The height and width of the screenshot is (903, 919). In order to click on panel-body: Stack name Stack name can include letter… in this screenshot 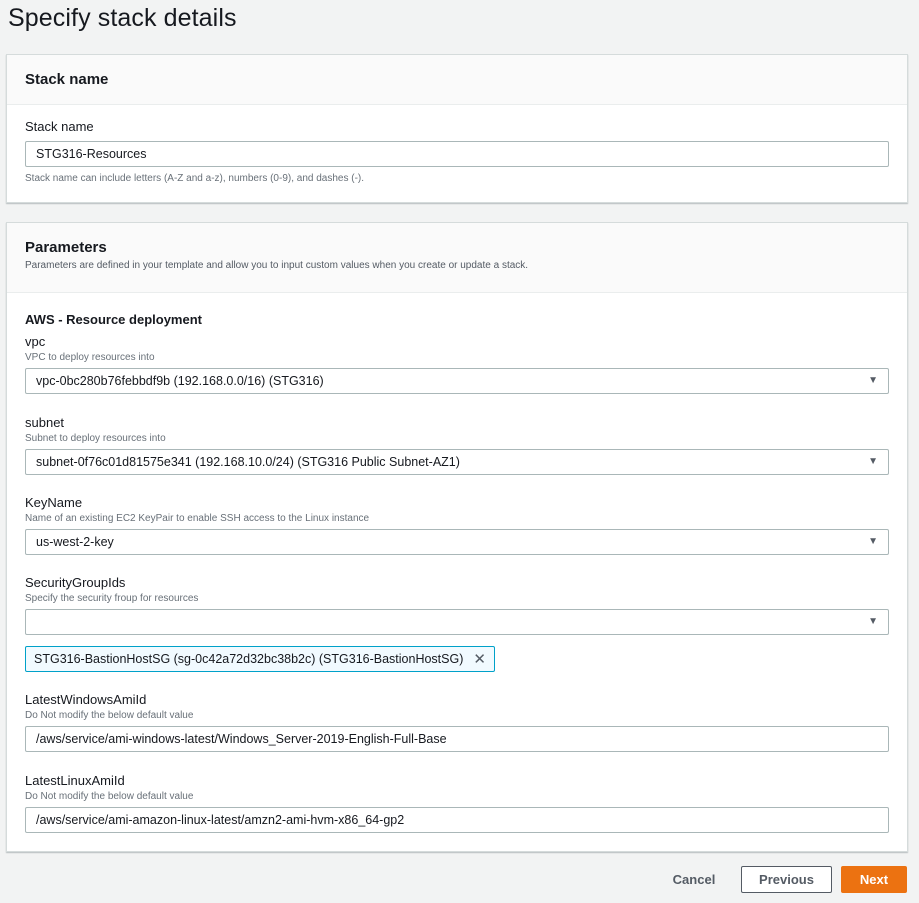, I will do `click(457, 154)`.